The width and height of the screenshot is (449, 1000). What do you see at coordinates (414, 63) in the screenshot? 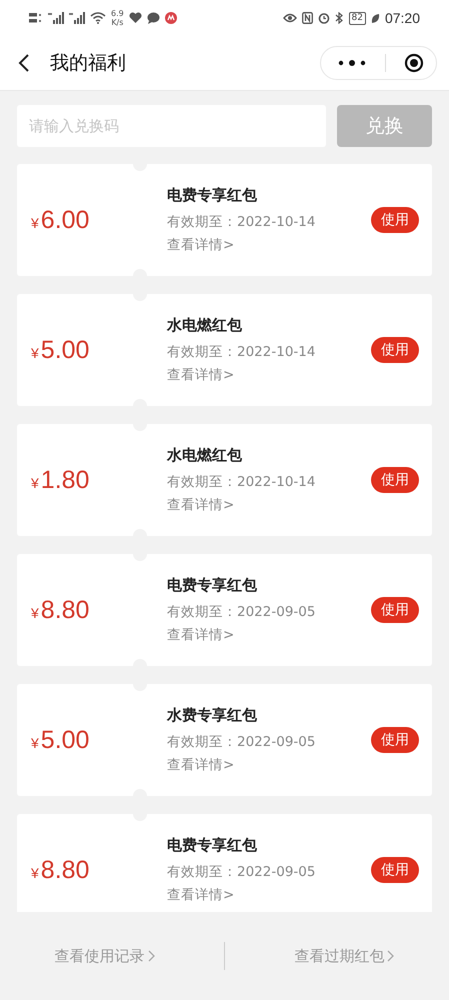
I see `close-icon` at bounding box center [414, 63].